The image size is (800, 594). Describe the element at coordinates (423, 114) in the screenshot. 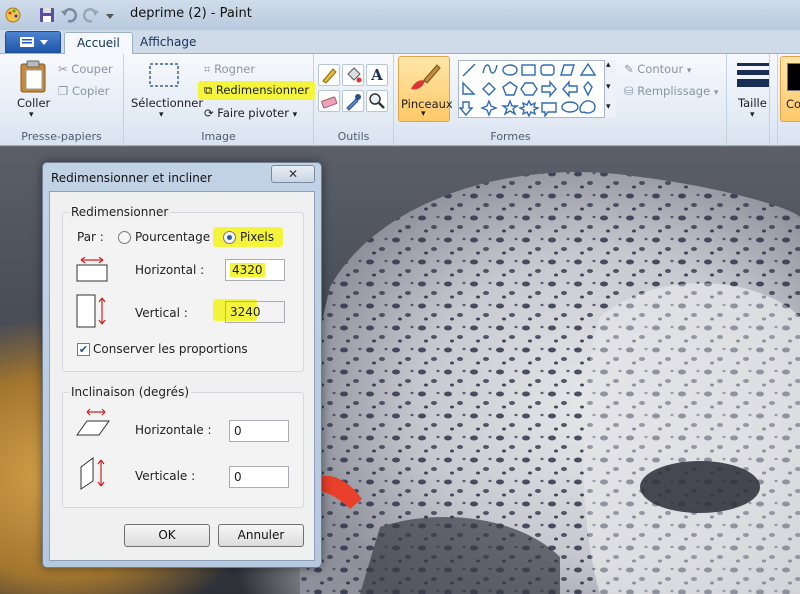

I see `brushes-dropdown-icon: ▾` at that location.